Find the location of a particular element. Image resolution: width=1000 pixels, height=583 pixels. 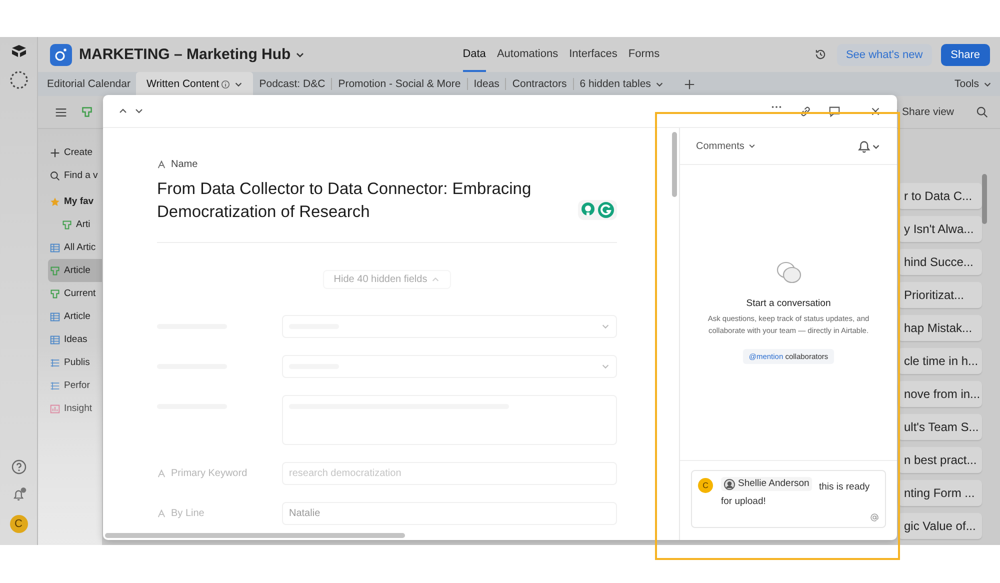

field-label: Name is located at coordinates (184, 164).